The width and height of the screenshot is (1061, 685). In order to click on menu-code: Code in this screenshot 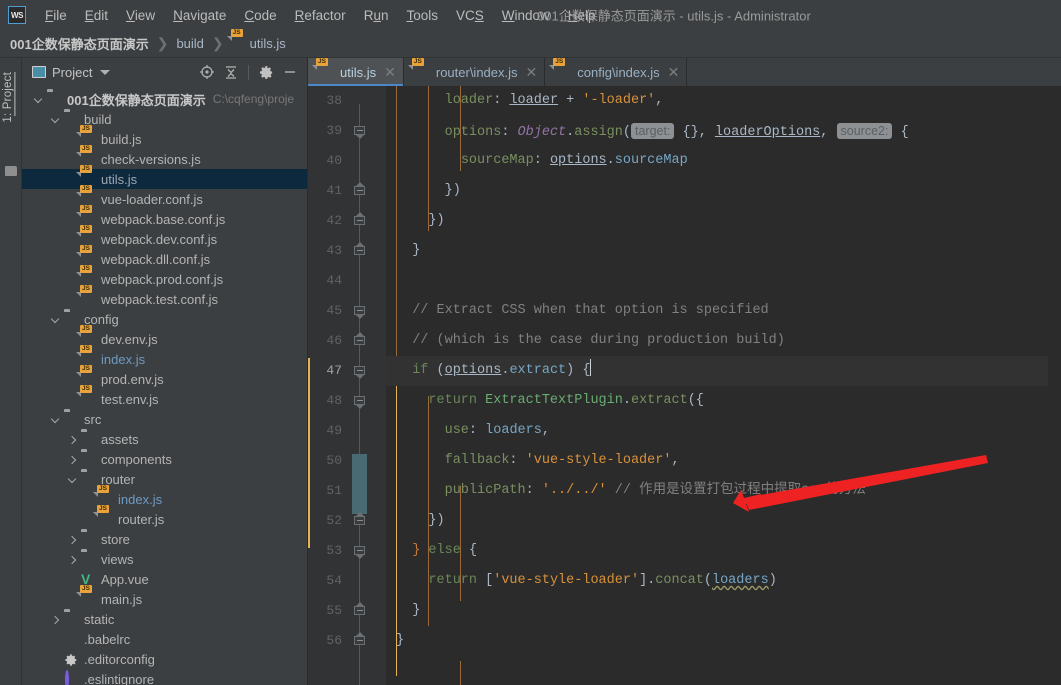, I will do `click(260, 15)`.